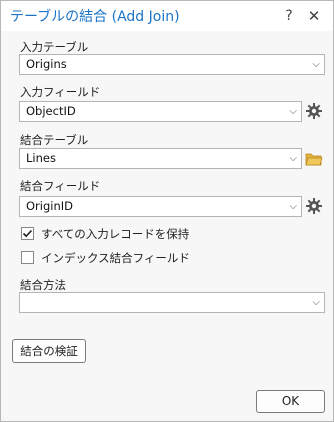  I want to click on join-field-dropdown: OriginID ⌵, so click(160, 206).